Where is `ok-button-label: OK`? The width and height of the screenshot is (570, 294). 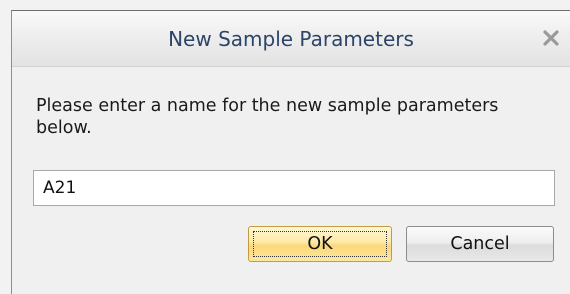 ok-button-label: OK is located at coordinates (320, 244).